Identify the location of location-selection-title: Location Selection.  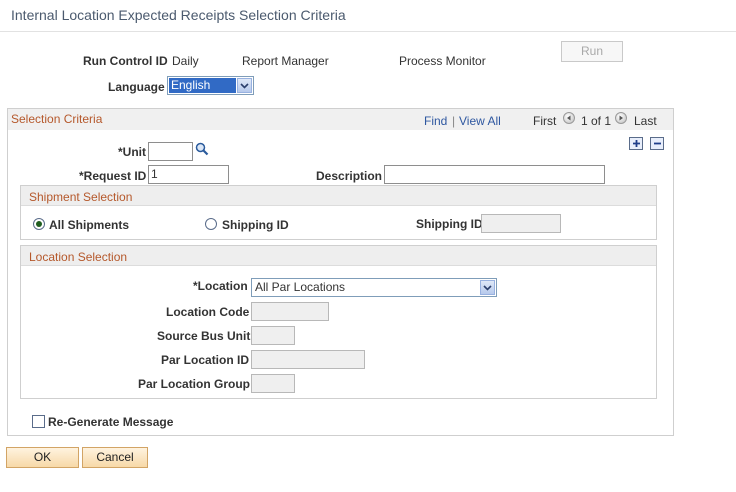
(78, 257).